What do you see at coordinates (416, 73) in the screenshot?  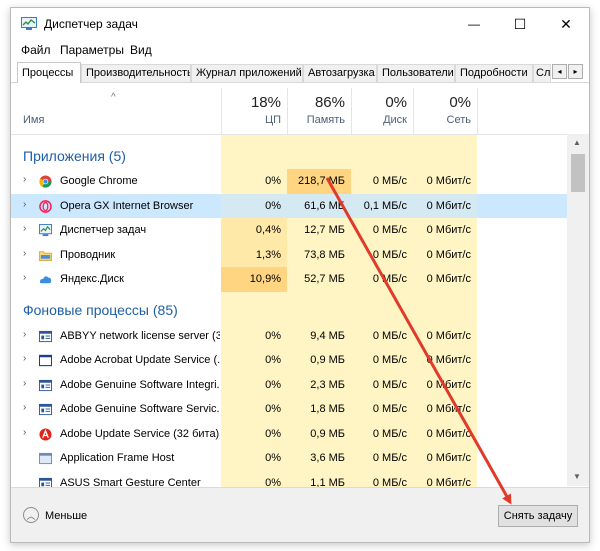 I see `tab-users: Пользователи` at bounding box center [416, 73].